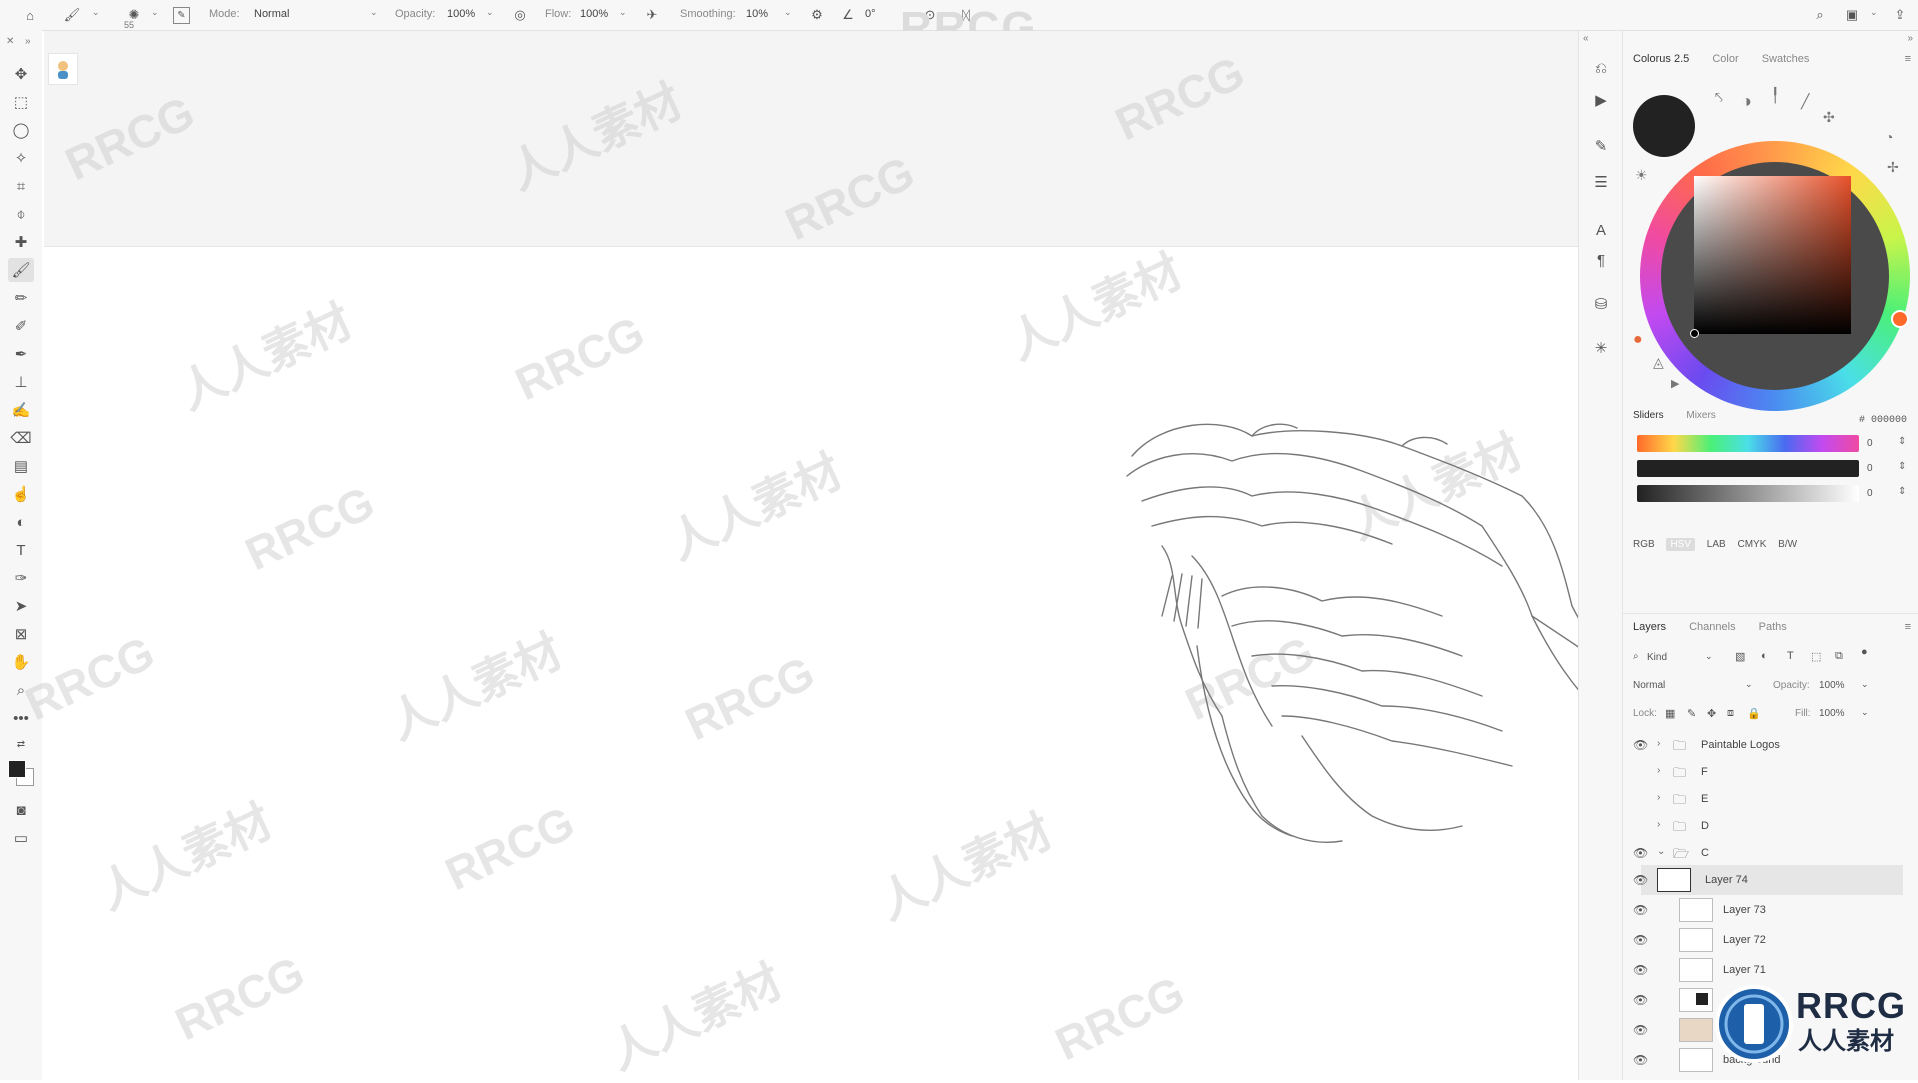 Image resolution: width=1918 pixels, height=1083 pixels. I want to click on harmony-icon: ✣, so click(1829, 117).